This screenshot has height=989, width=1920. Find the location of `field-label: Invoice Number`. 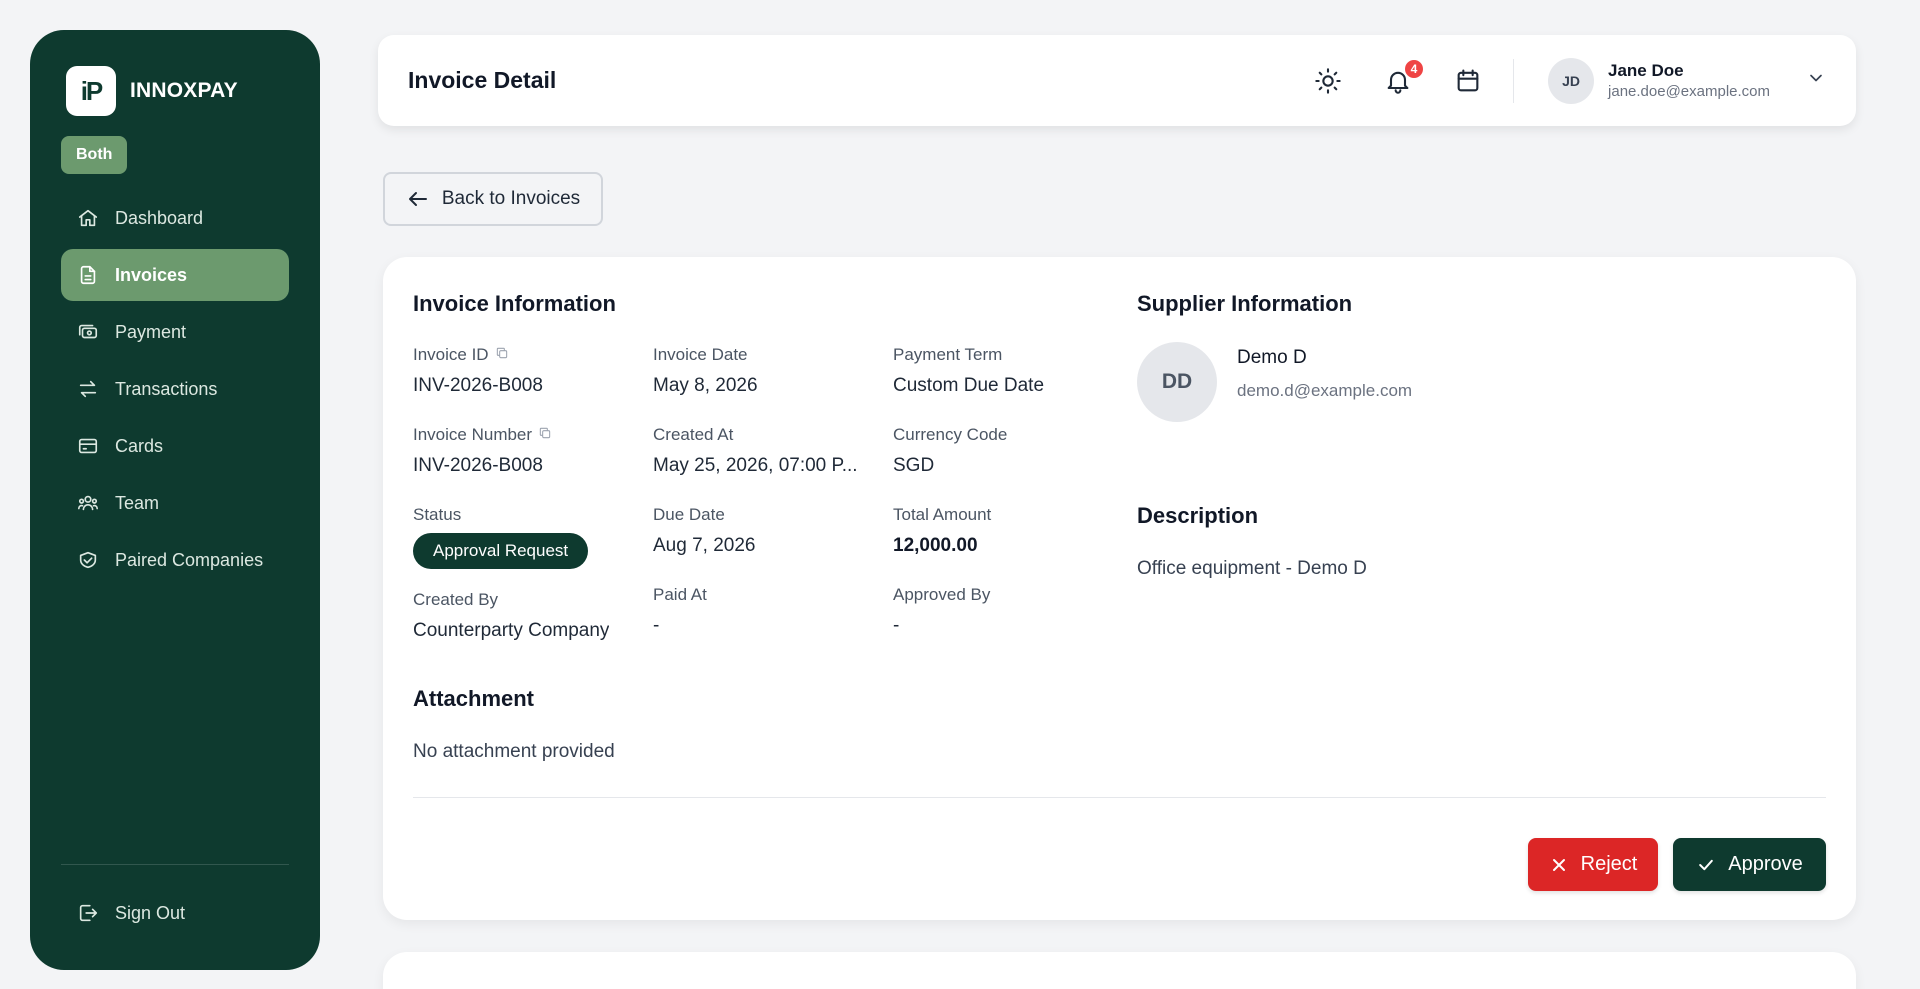

field-label: Invoice Number is located at coordinates (473, 434).